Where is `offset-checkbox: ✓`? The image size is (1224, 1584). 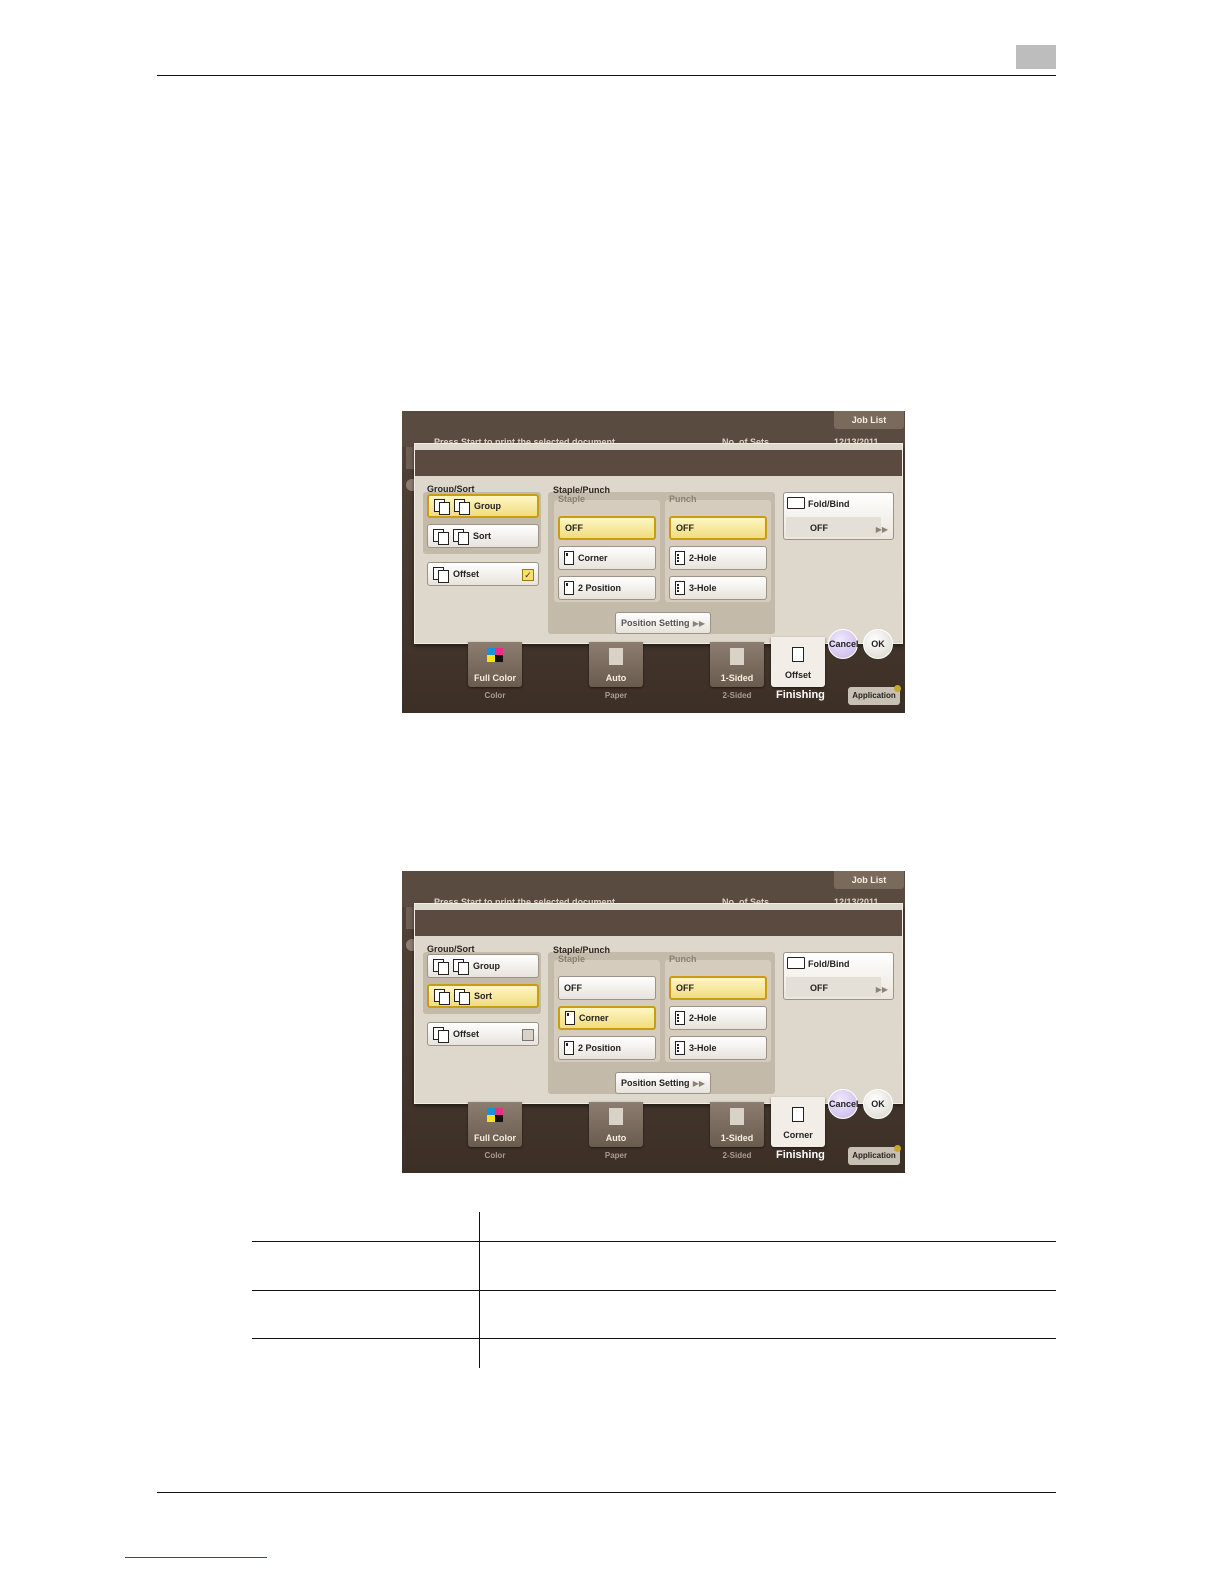
offset-checkbox: ✓ is located at coordinates (528, 575).